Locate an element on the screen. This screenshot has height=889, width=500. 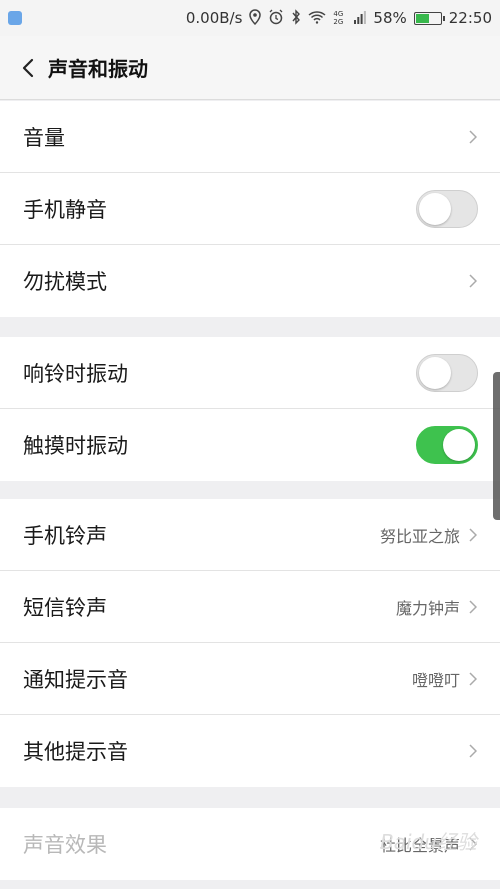
settings-row: 声音效果 杜比全景声 is located at coordinates (250, 844).